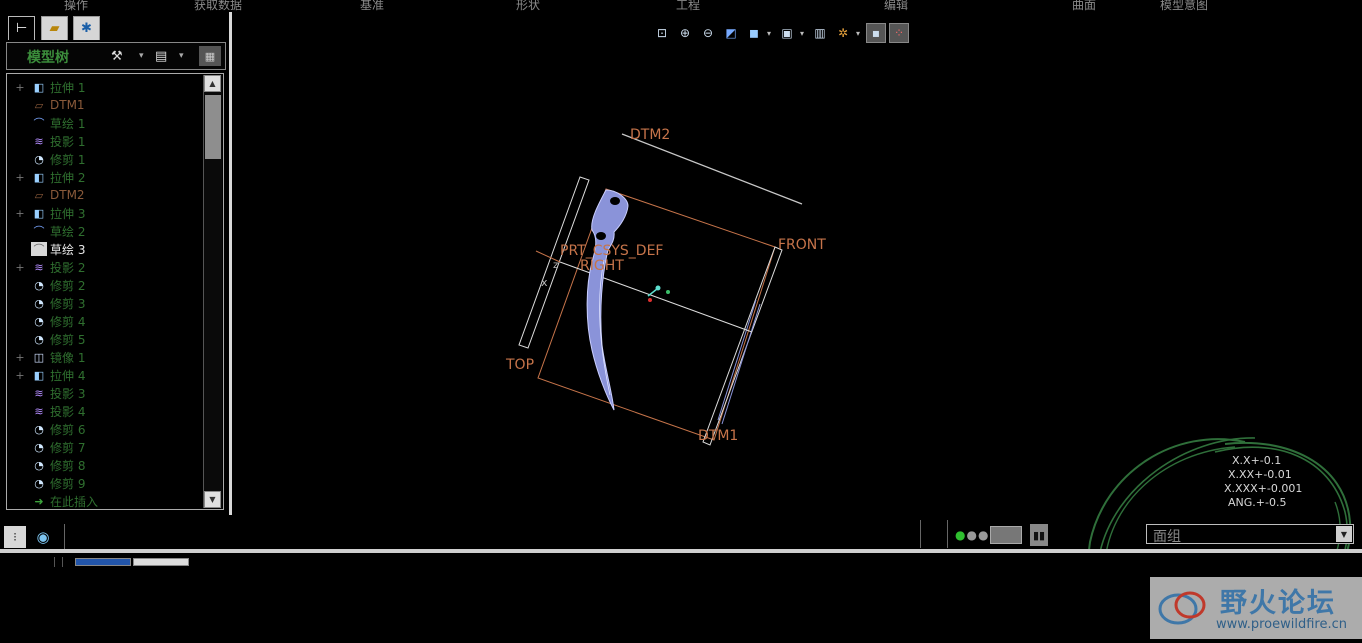 The width and height of the screenshot is (1362, 643). Describe the element at coordinates (662, 33) in the screenshot. I see `refit-icon: ⊡` at that location.